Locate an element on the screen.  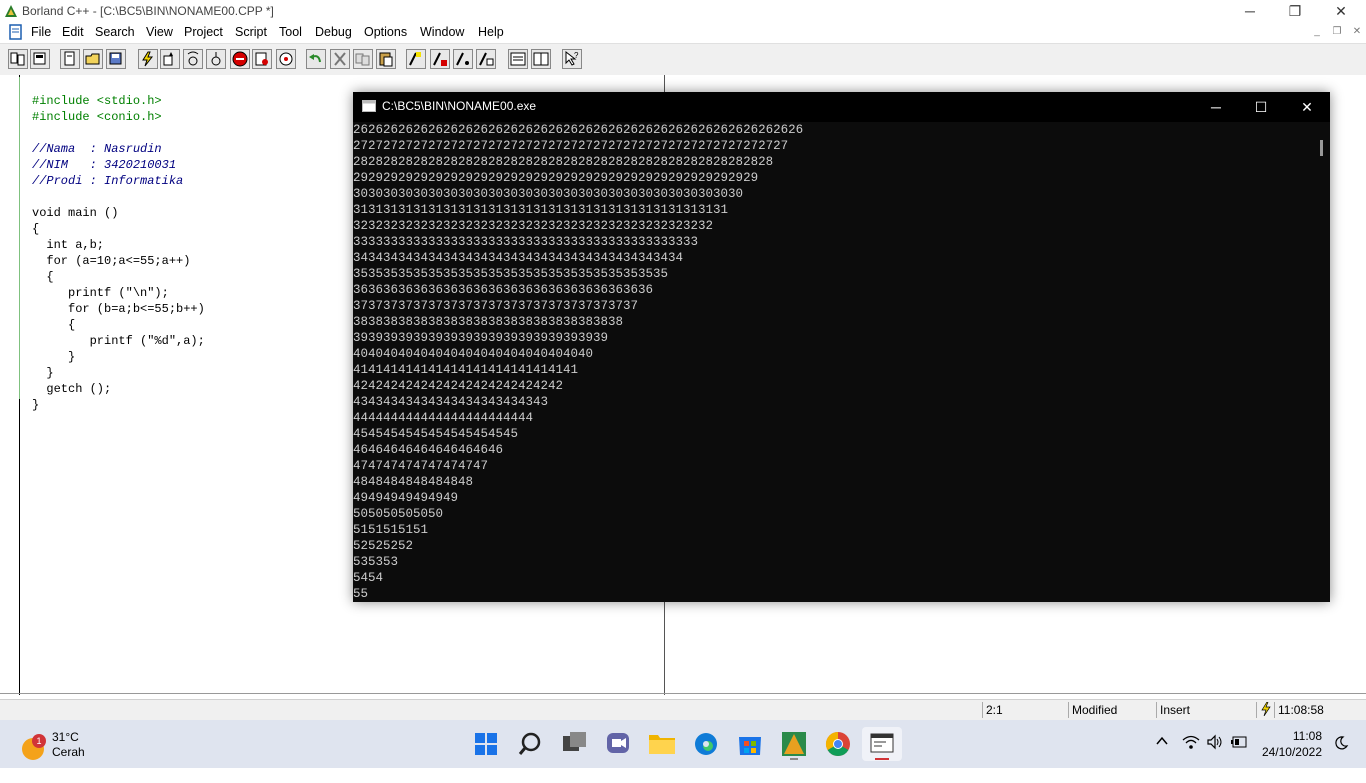
paste-icon is located at coordinates (386, 59).